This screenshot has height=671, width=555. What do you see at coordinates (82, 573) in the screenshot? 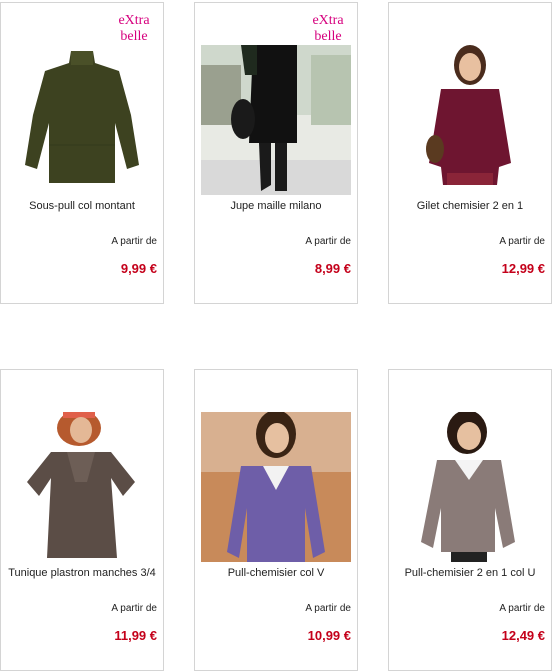
I see `product-name: Tunique plastron manches 3/4` at bounding box center [82, 573].